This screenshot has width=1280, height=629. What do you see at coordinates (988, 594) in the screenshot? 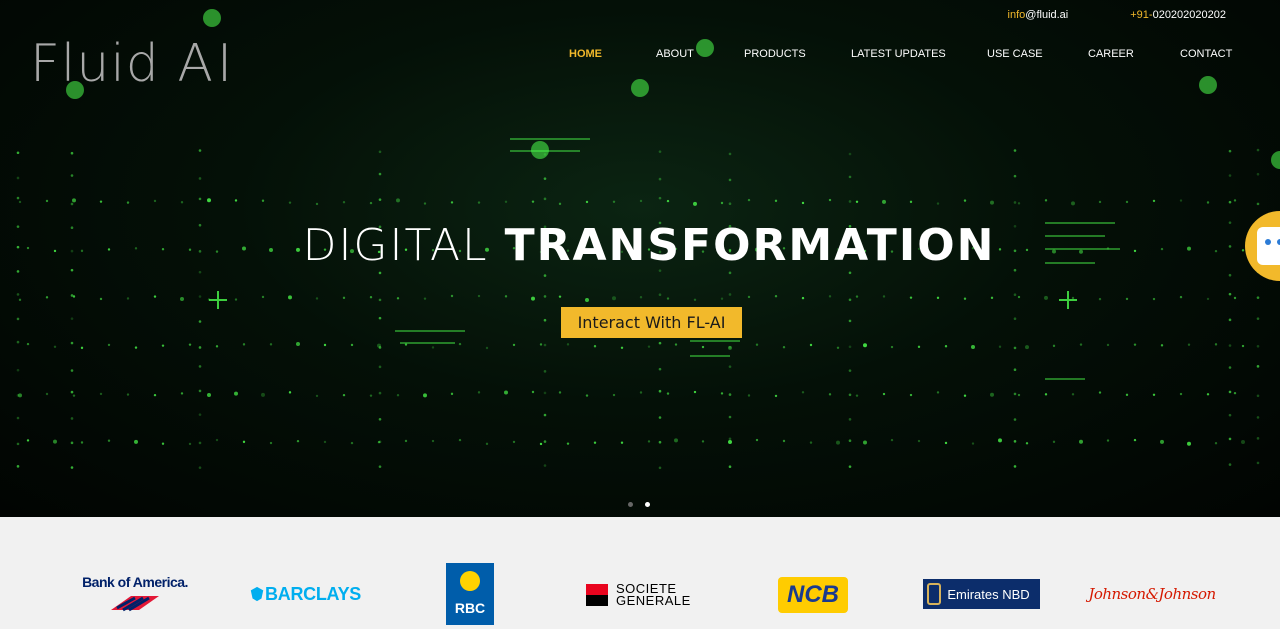
I see `enbd-wordmark: Emirates NBD` at bounding box center [988, 594].